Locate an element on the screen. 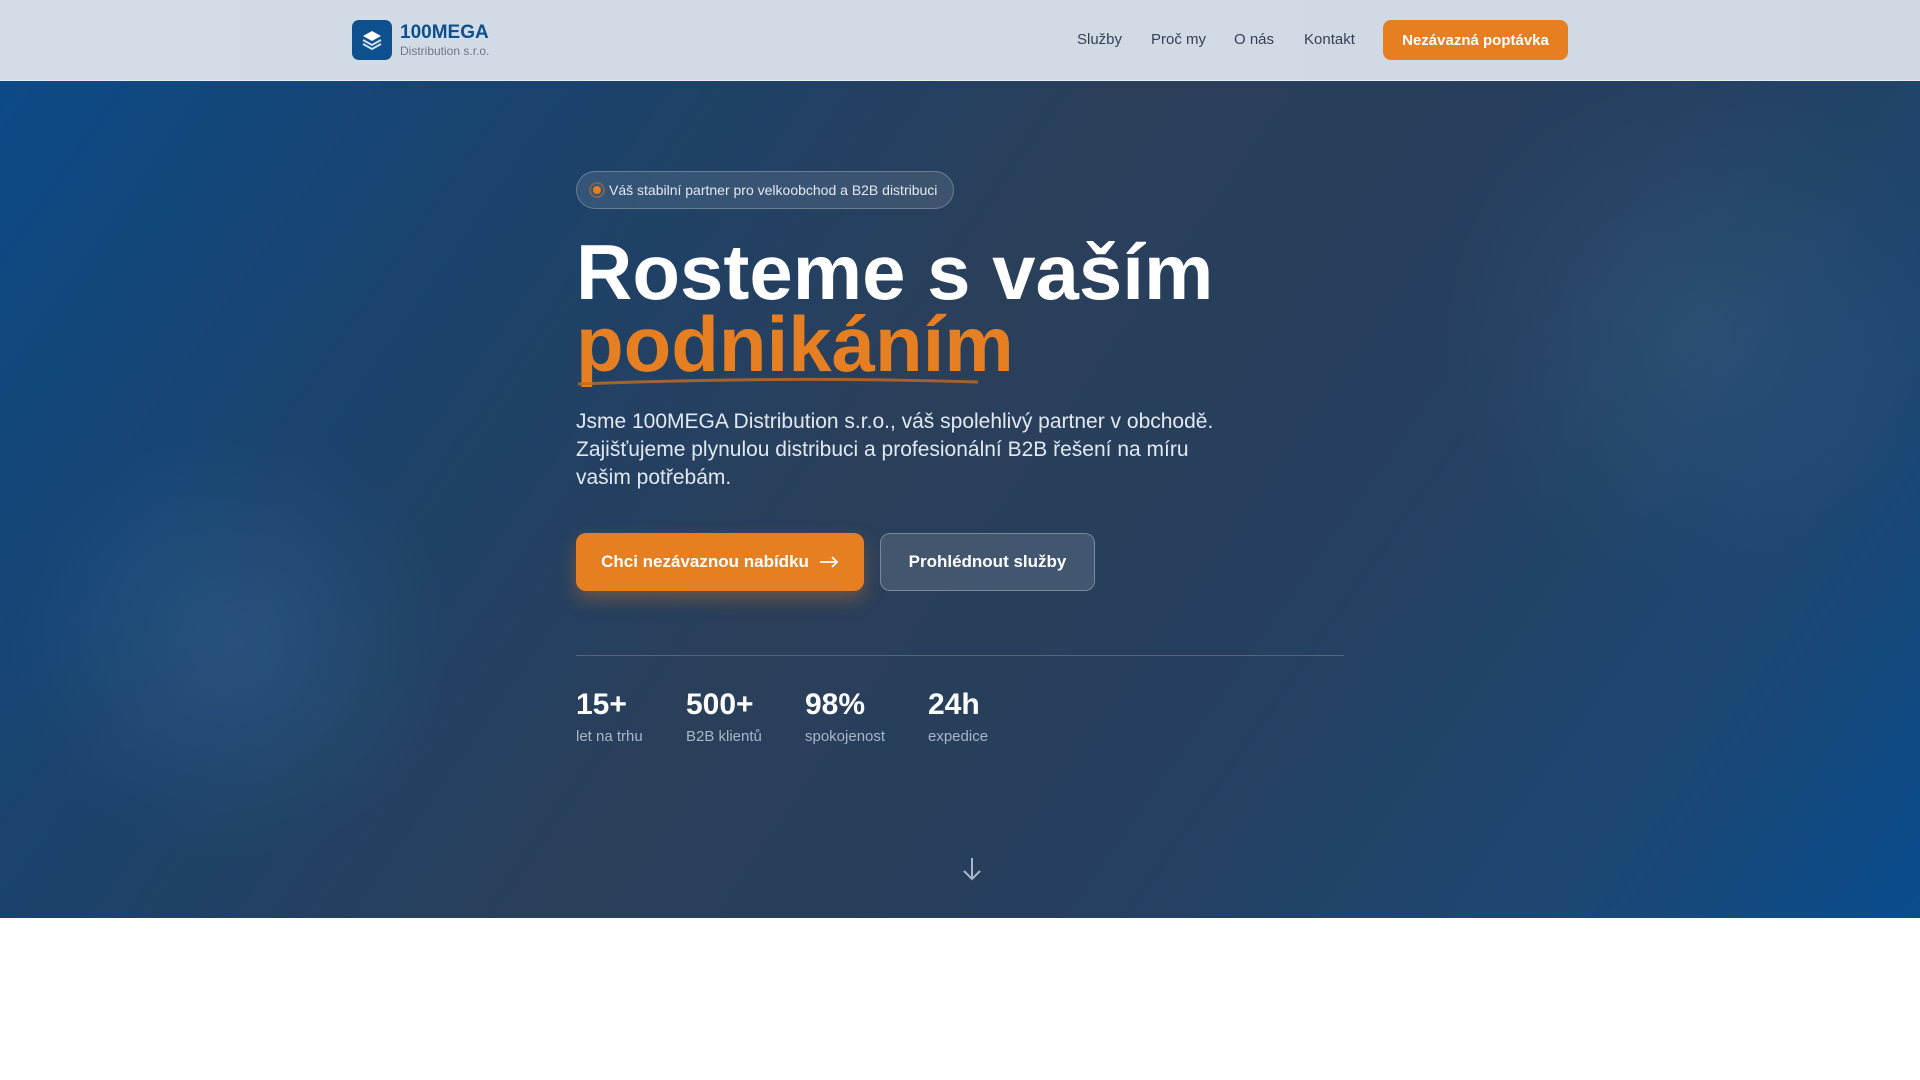 The width and height of the screenshot is (1920, 1080). stat-item: 24h expedice is located at coordinates (958, 716).